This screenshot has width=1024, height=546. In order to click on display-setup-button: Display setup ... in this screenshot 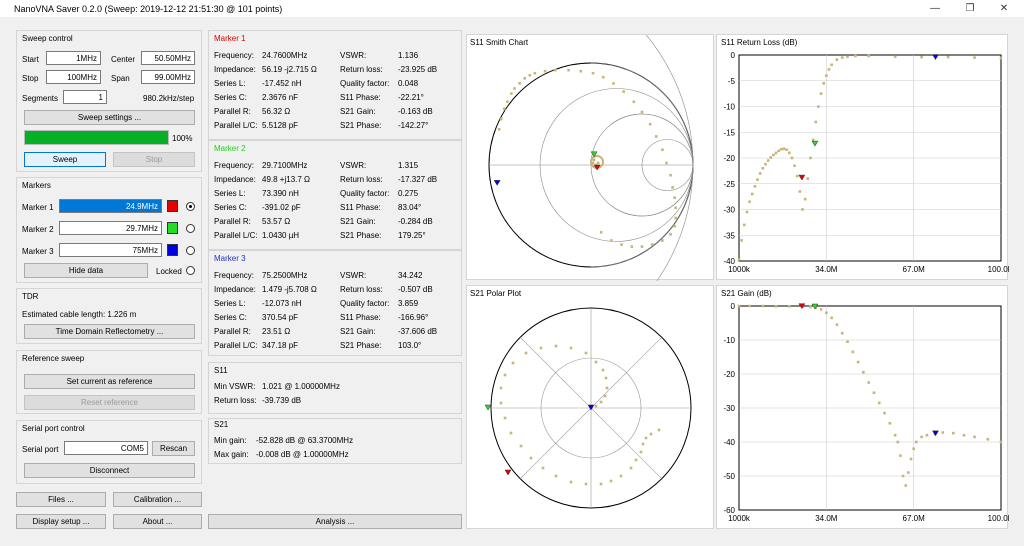, I will do `click(61, 521)`.